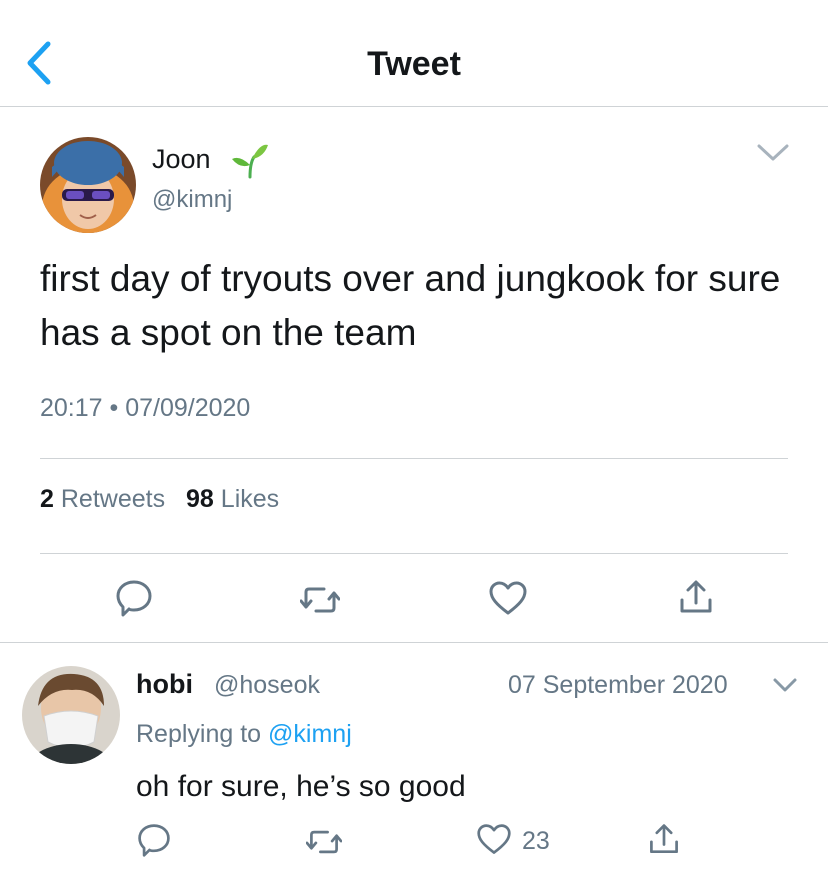  I want to click on reply-text: oh for sure, he’s so good, so click(301, 786).